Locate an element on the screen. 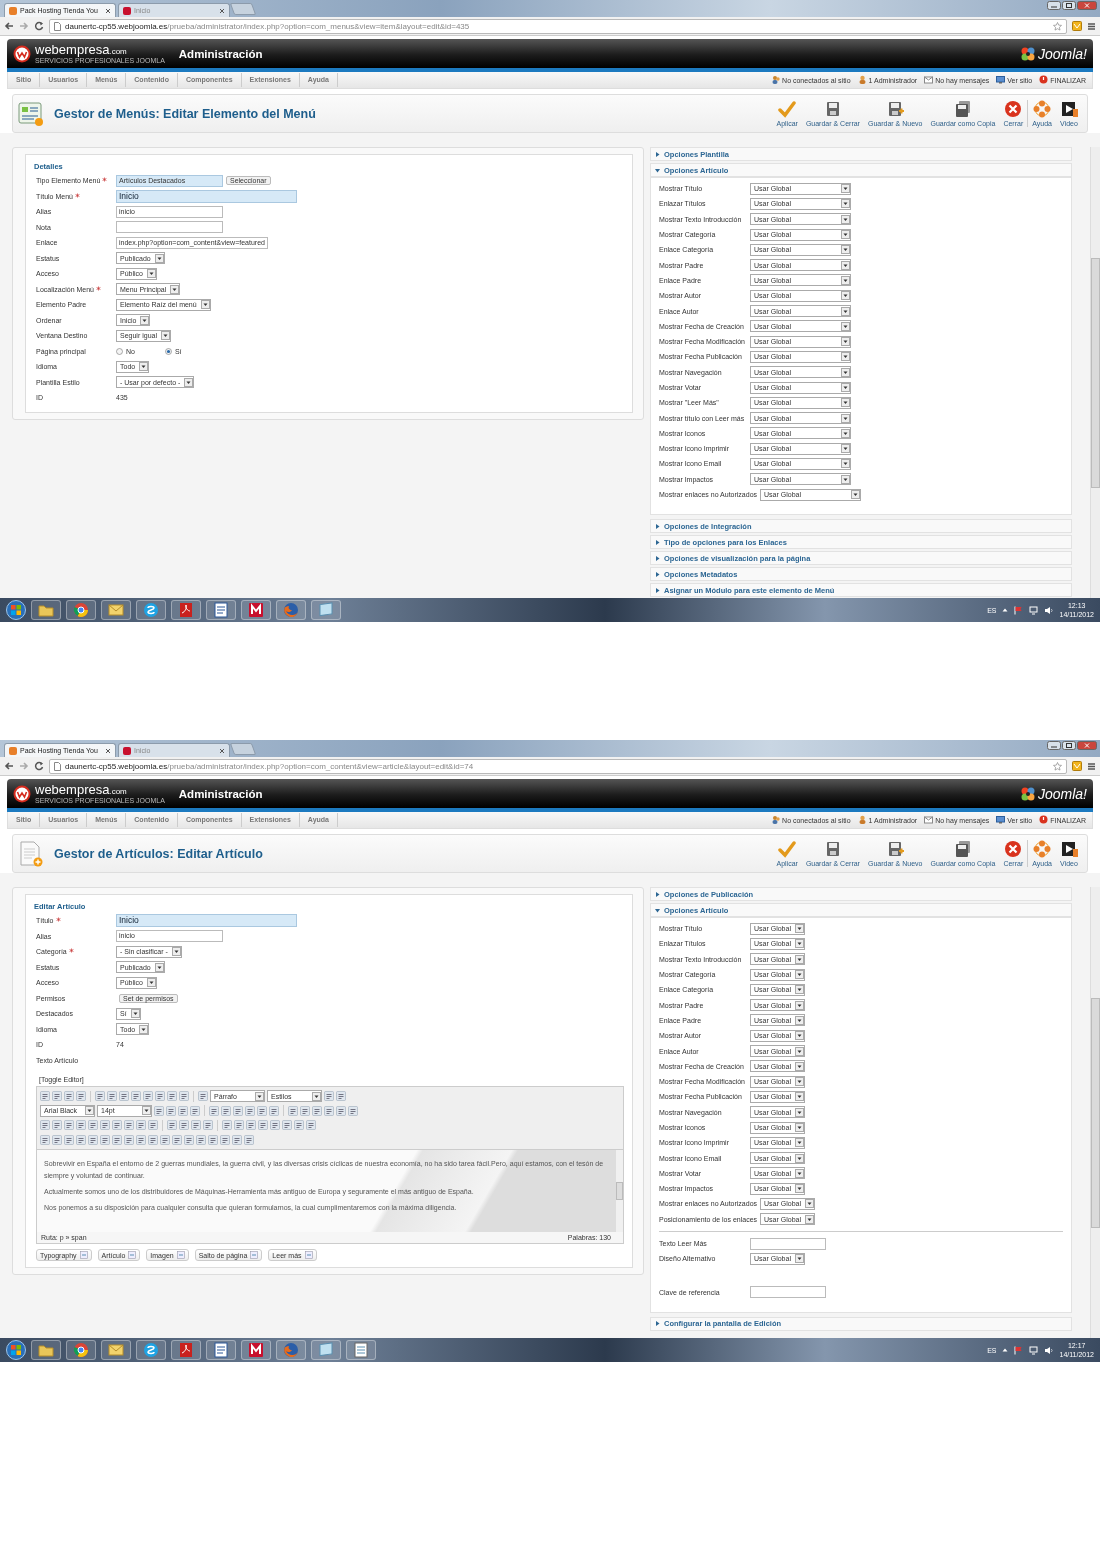 The width and height of the screenshot is (1100, 1556). forward-icon is located at coordinates (24, 766).